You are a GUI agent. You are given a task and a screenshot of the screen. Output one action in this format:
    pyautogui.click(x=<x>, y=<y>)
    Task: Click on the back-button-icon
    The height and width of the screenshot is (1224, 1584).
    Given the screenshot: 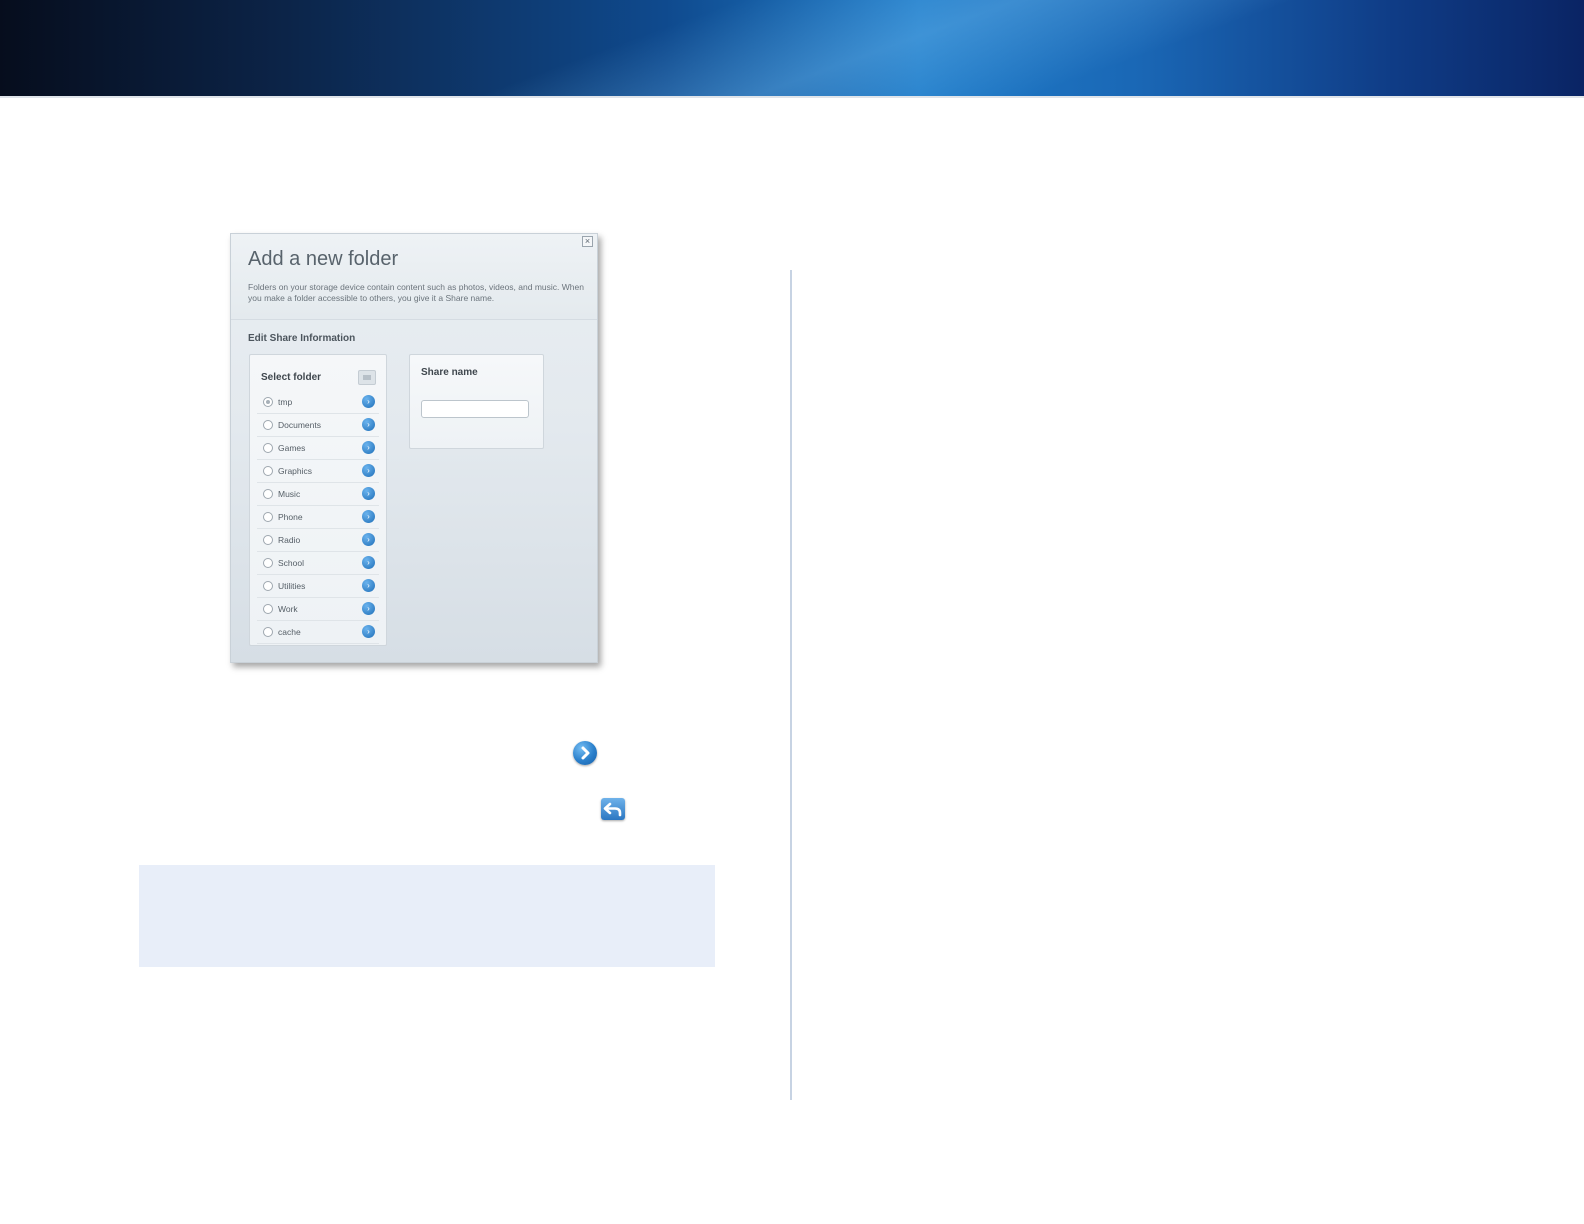 What is the action you would take?
    pyautogui.click(x=613, y=809)
    